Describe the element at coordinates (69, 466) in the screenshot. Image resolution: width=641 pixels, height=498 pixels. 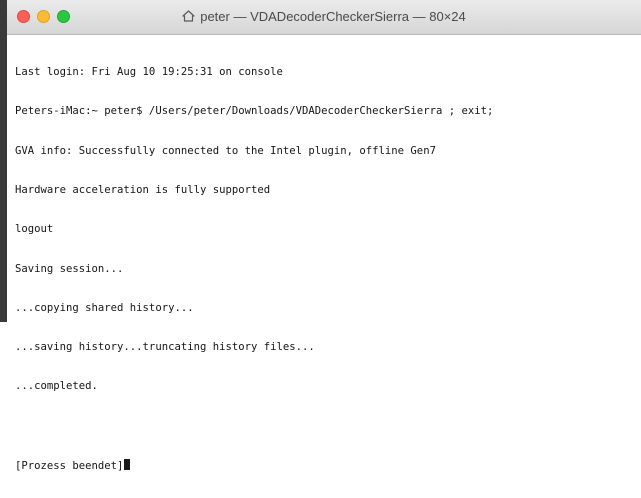
I see `process-ended-text: [Prozess beendet]` at that location.